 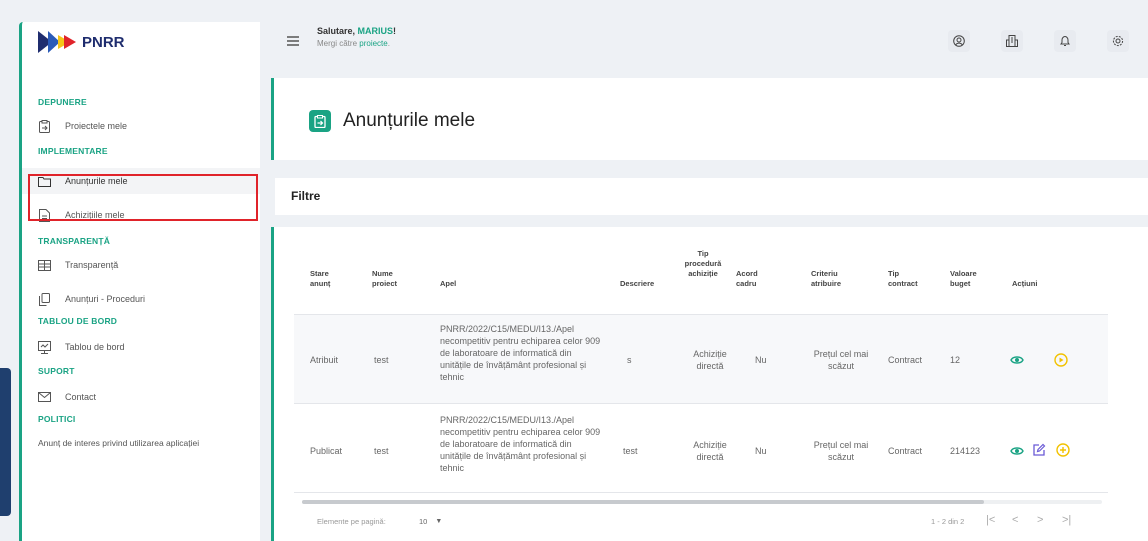 I want to click on col-acord-cadru: Acord cadru, so click(x=751, y=279).